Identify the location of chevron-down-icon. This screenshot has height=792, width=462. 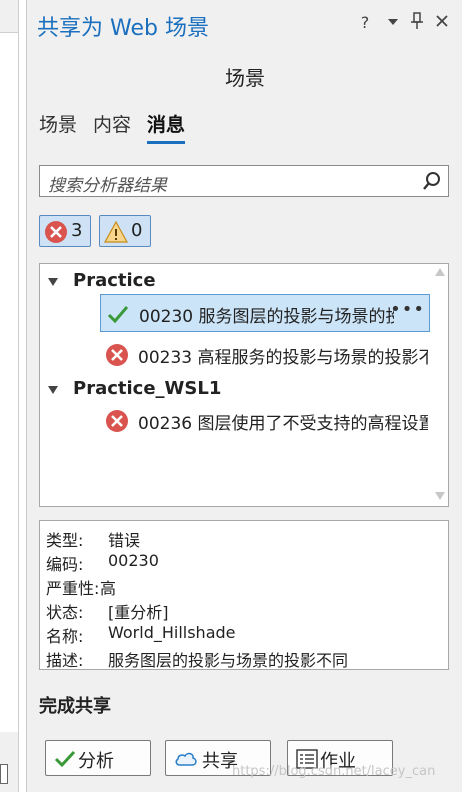
(393, 22).